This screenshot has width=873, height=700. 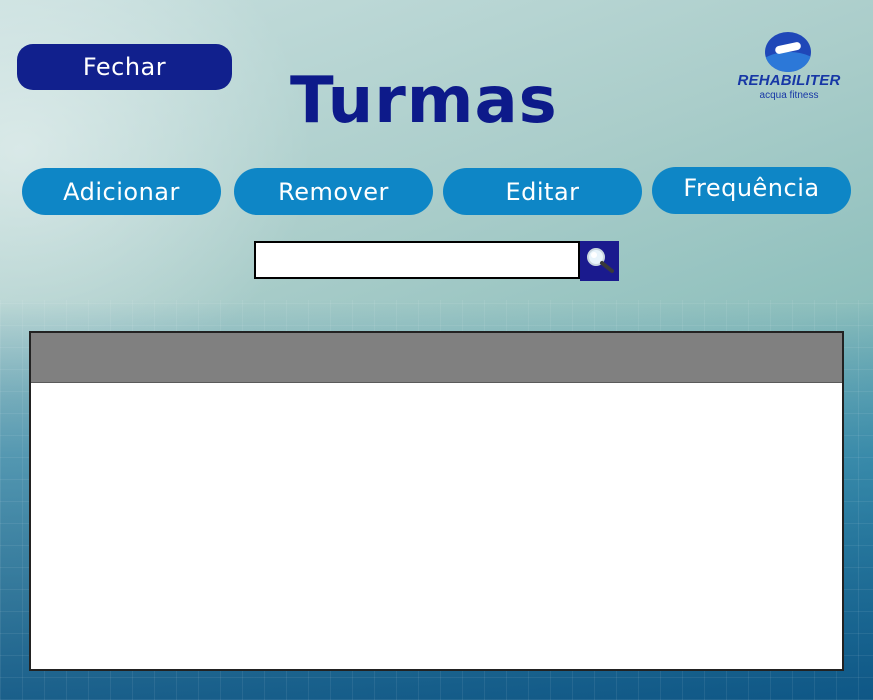 I want to click on search-button, so click(x=599, y=261).